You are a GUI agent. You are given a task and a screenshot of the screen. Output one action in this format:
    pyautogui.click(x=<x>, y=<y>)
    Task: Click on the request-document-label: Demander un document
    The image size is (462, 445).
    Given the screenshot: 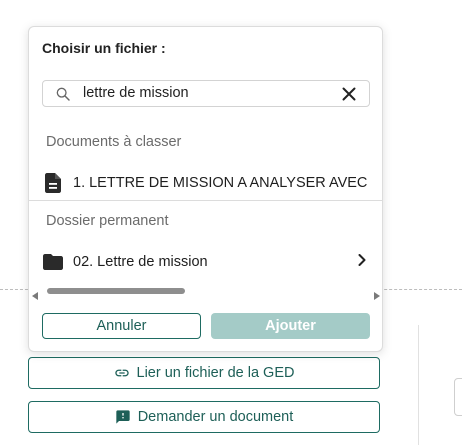 What is the action you would take?
    pyautogui.click(x=215, y=417)
    